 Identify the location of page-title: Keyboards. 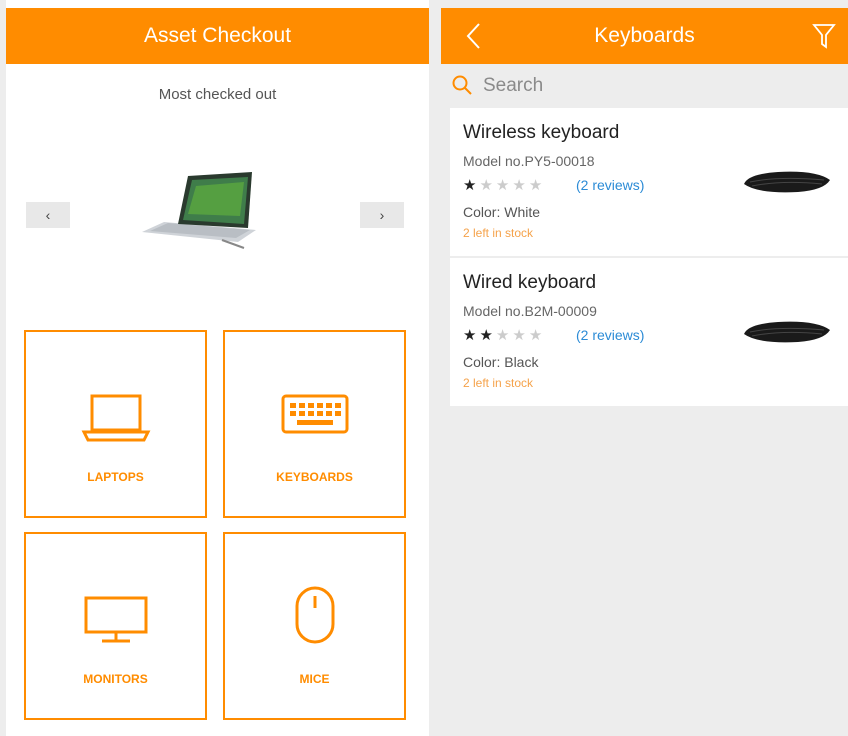
(644, 35).